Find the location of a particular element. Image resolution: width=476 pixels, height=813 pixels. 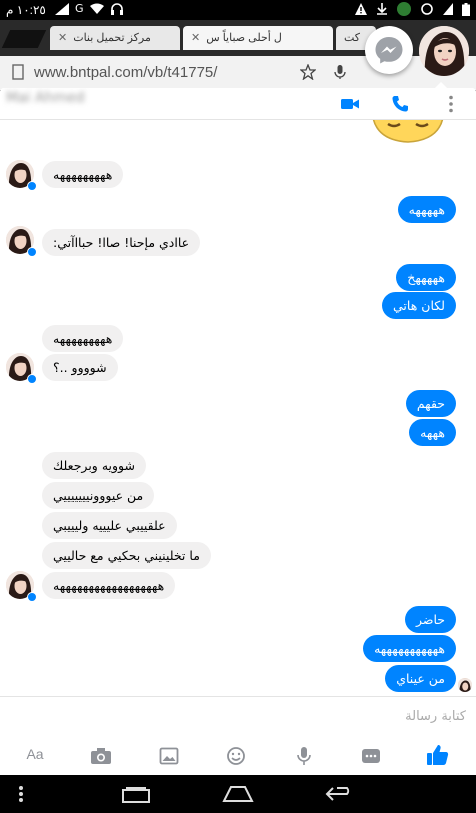

clock: ١٠:٢٥ م is located at coordinates (26, 10).